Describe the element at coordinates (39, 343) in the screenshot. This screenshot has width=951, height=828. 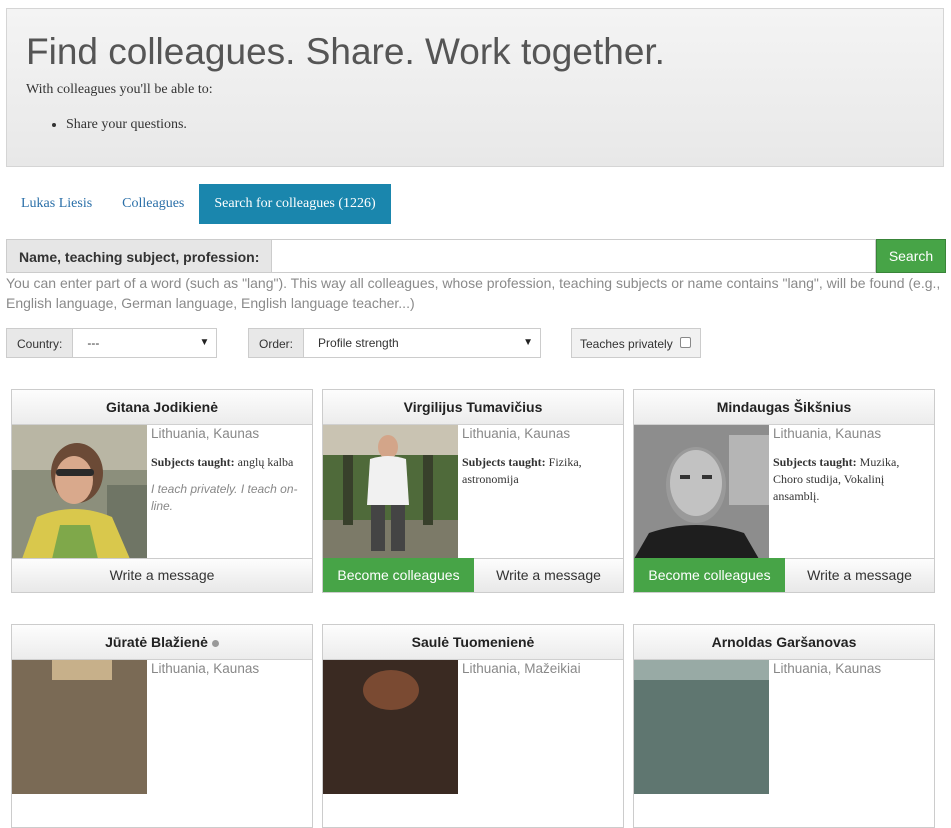
I see `country-label: Country:` at that location.